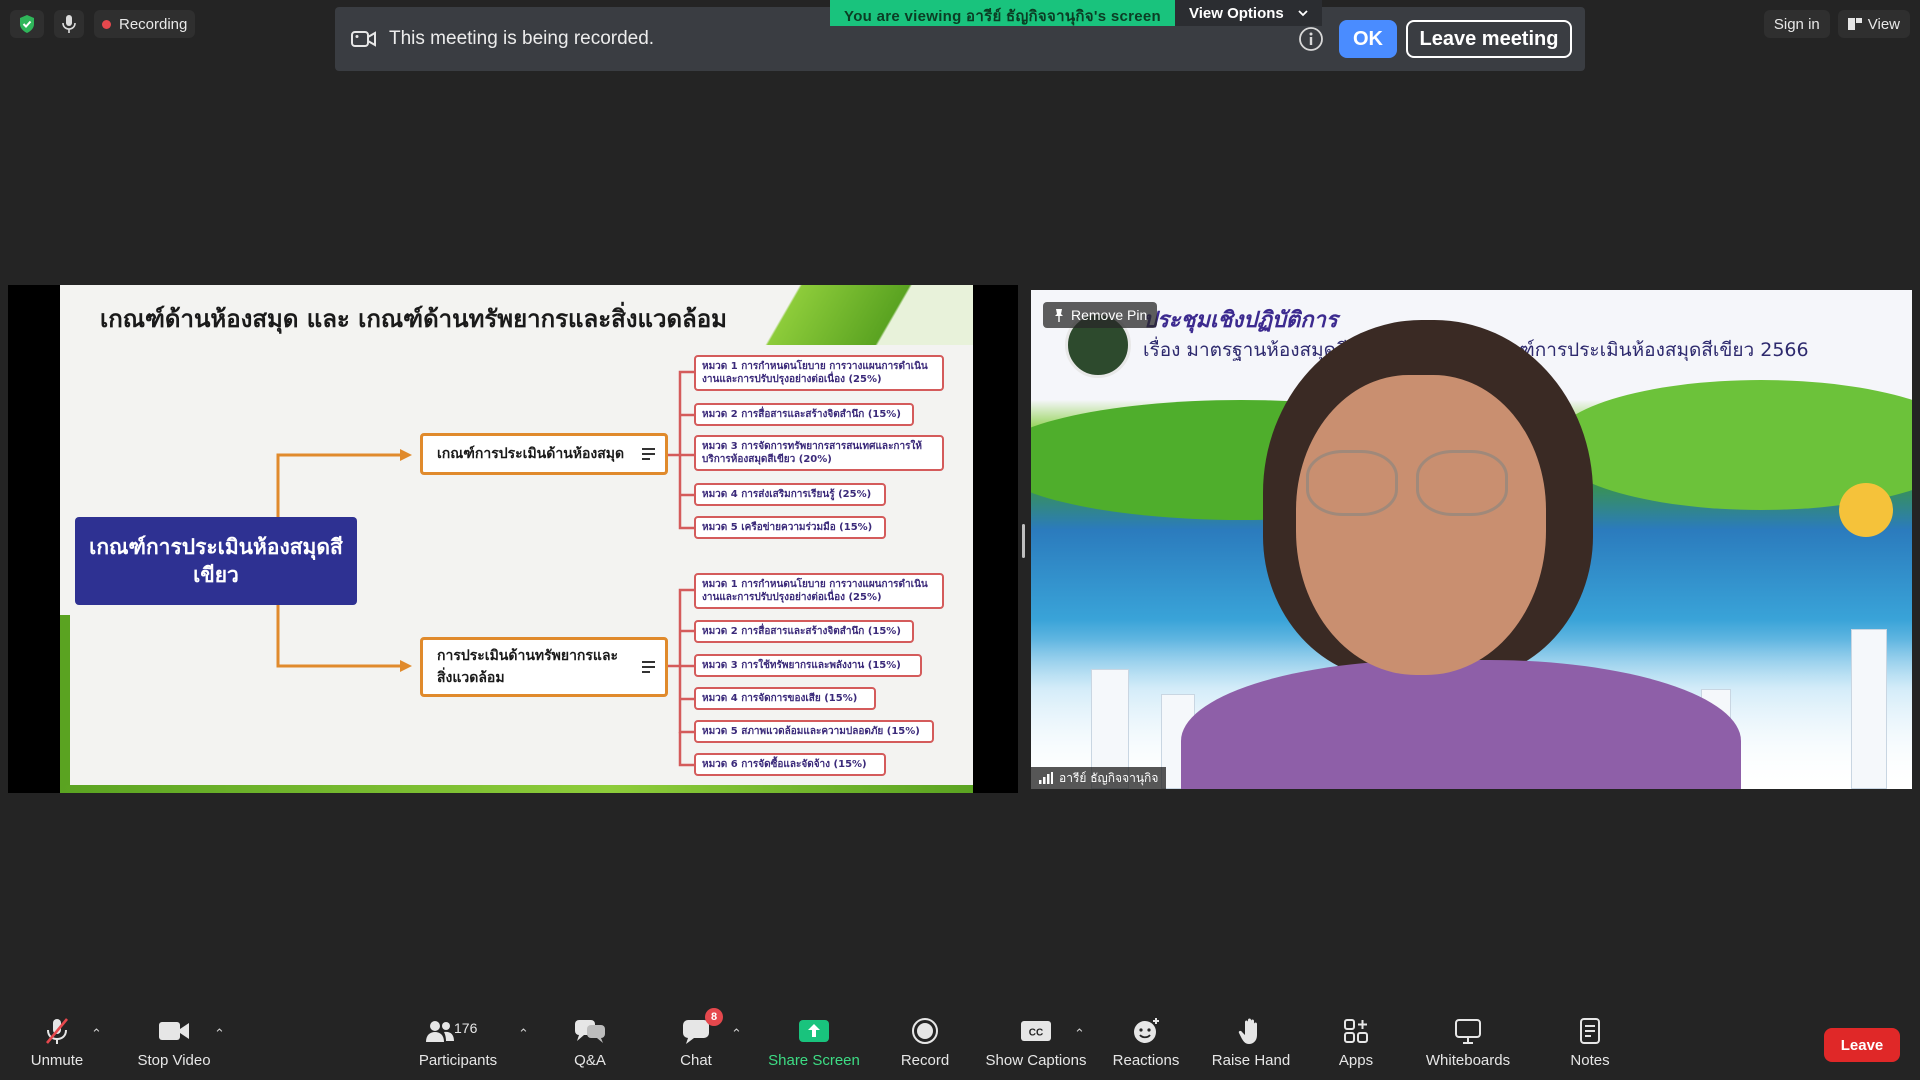 The width and height of the screenshot is (1920, 1080). I want to click on remove-pin-label: Remove Pin, so click(1109, 315).